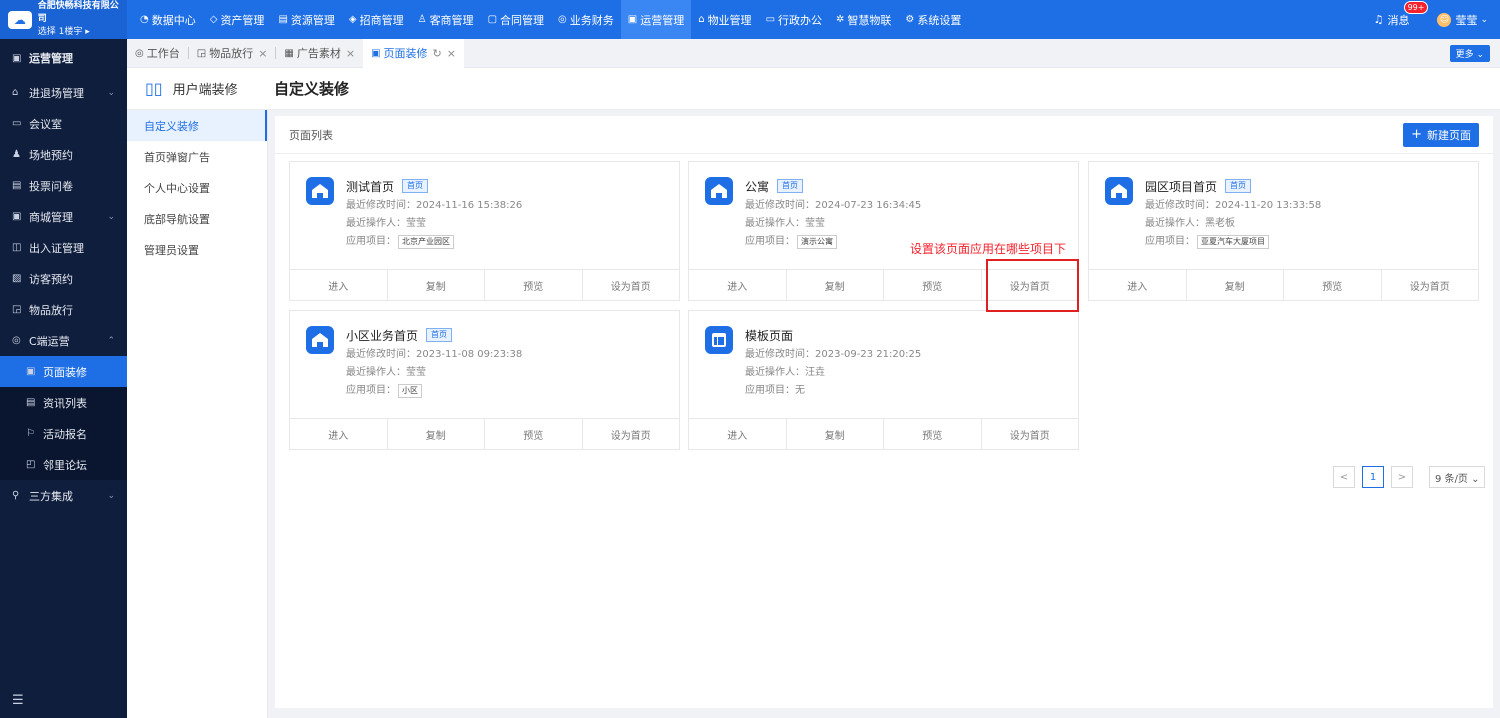 The image size is (1500, 718). What do you see at coordinates (63, 402) in the screenshot?
I see `sidebar-subitem: ▤ 资讯列表` at bounding box center [63, 402].